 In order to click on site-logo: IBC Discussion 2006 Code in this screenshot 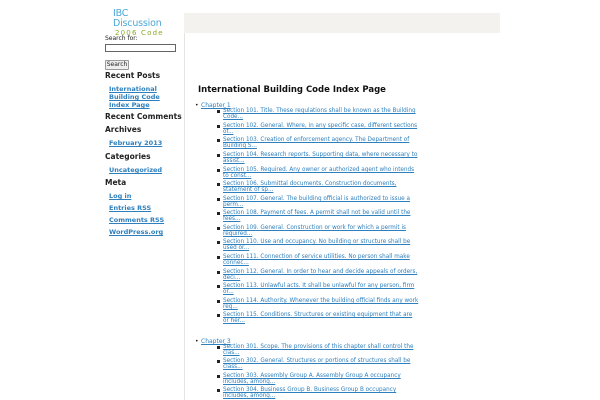, I will do `click(144, 23)`.